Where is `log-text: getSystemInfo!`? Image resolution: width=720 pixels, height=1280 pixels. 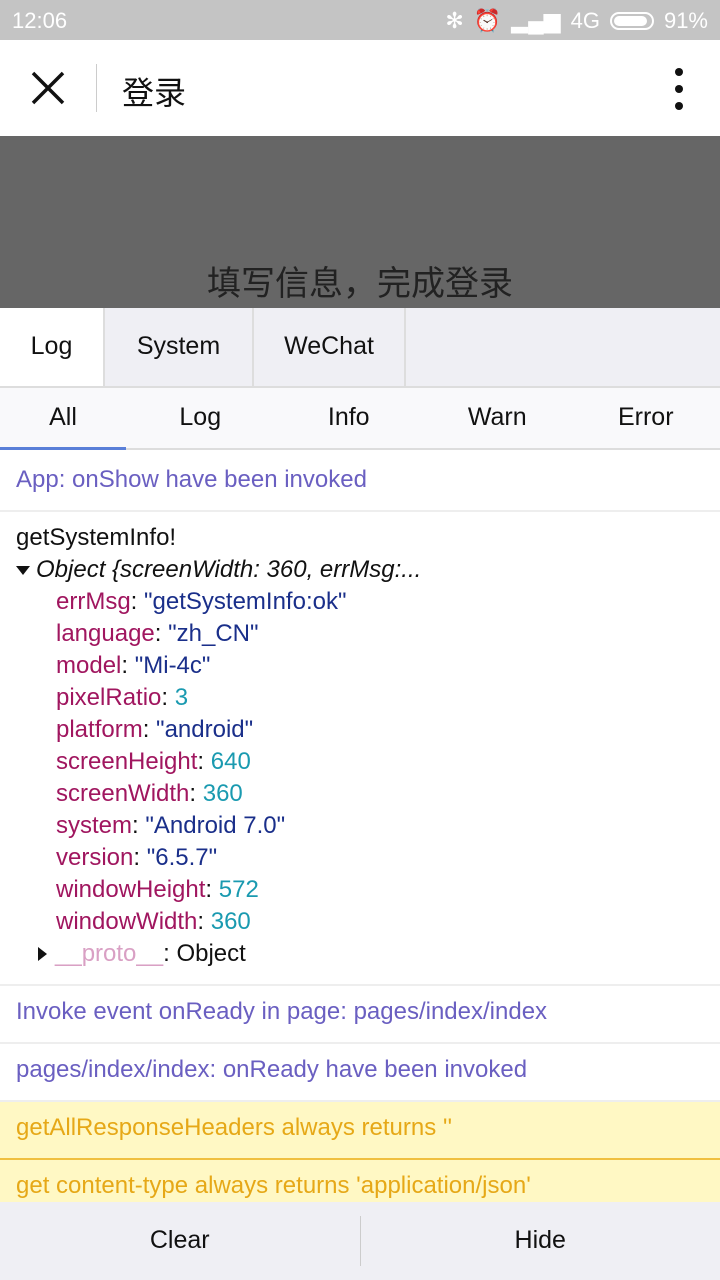
log-text: getSystemInfo! is located at coordinates (96, 537).